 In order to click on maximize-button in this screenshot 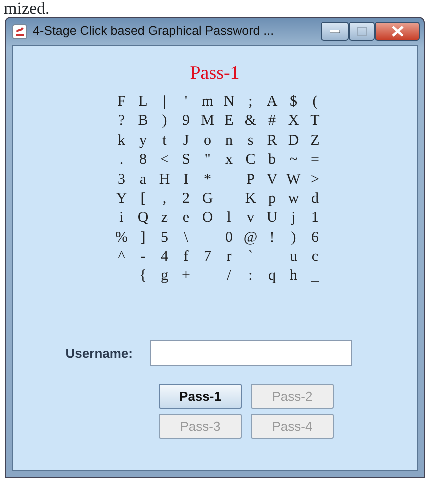, I will do `click(362, 31)`.